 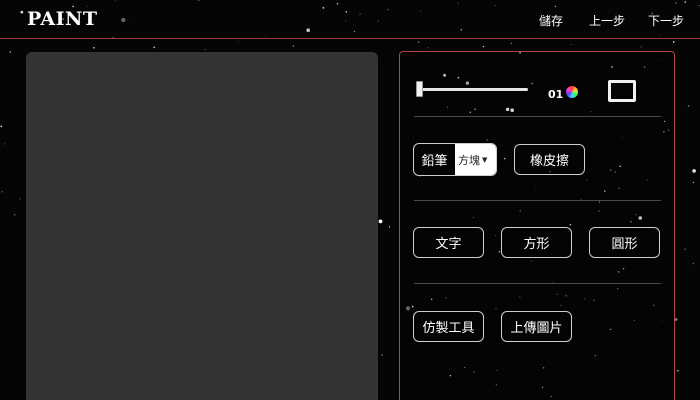 I want to click on circle-tool-button: 圓形, so click(x=624, y=242).